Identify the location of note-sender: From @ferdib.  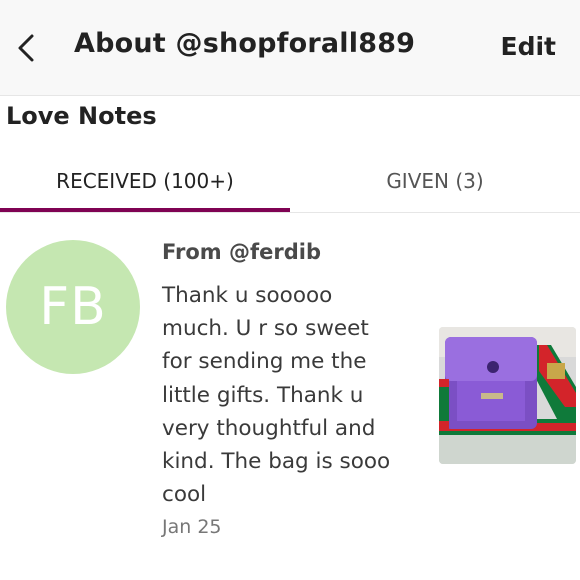
(241, 252).